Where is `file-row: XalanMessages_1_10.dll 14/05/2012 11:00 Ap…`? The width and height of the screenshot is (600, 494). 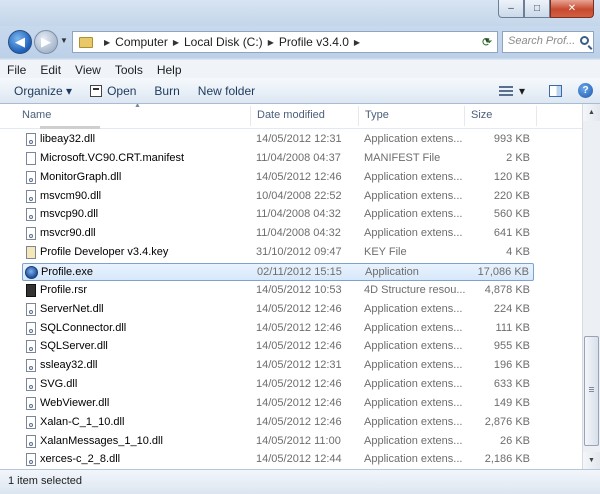
file-row: XalanMessages_1_10.dll 14/05/2012 11:00 Ap… is located at coordinates (278, 442).